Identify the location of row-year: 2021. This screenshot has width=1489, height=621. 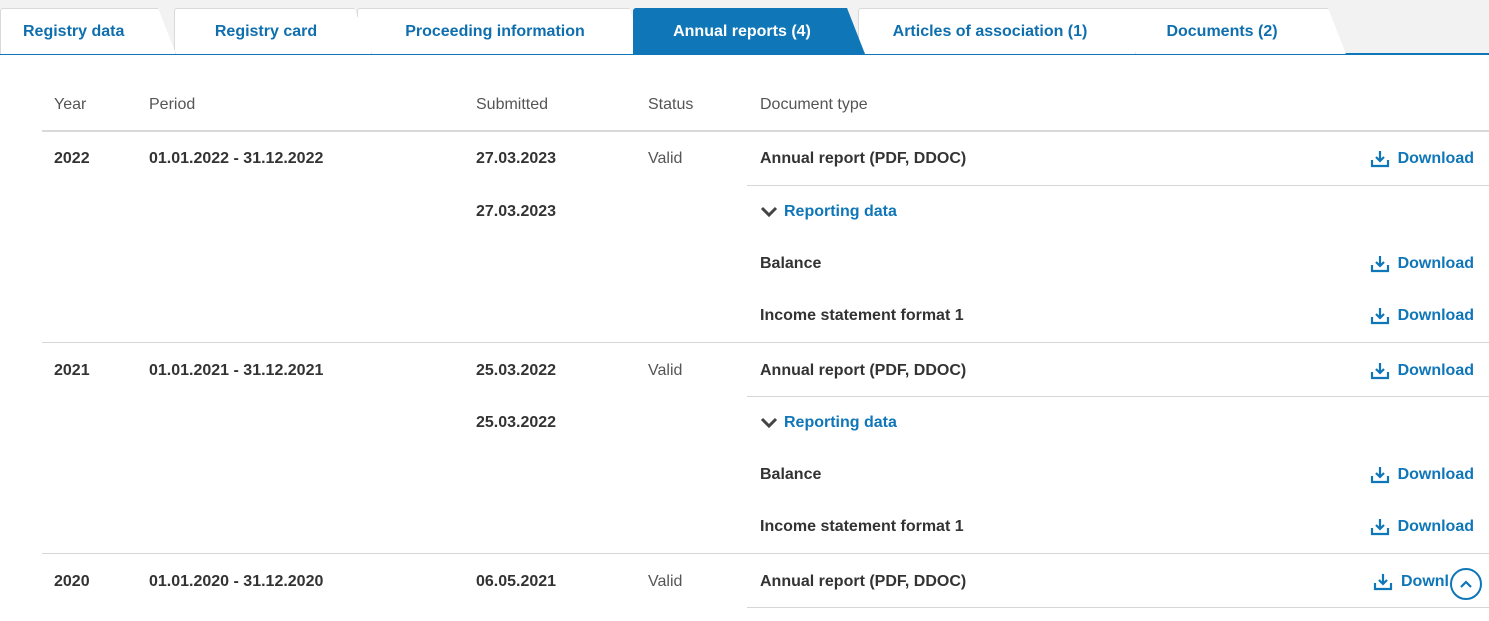
(72, 370).